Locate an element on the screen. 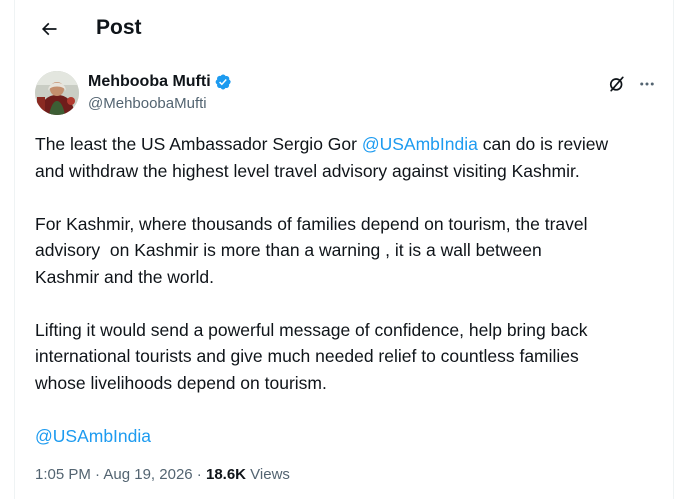  page-title: Post is located at coordinates (119, 27).